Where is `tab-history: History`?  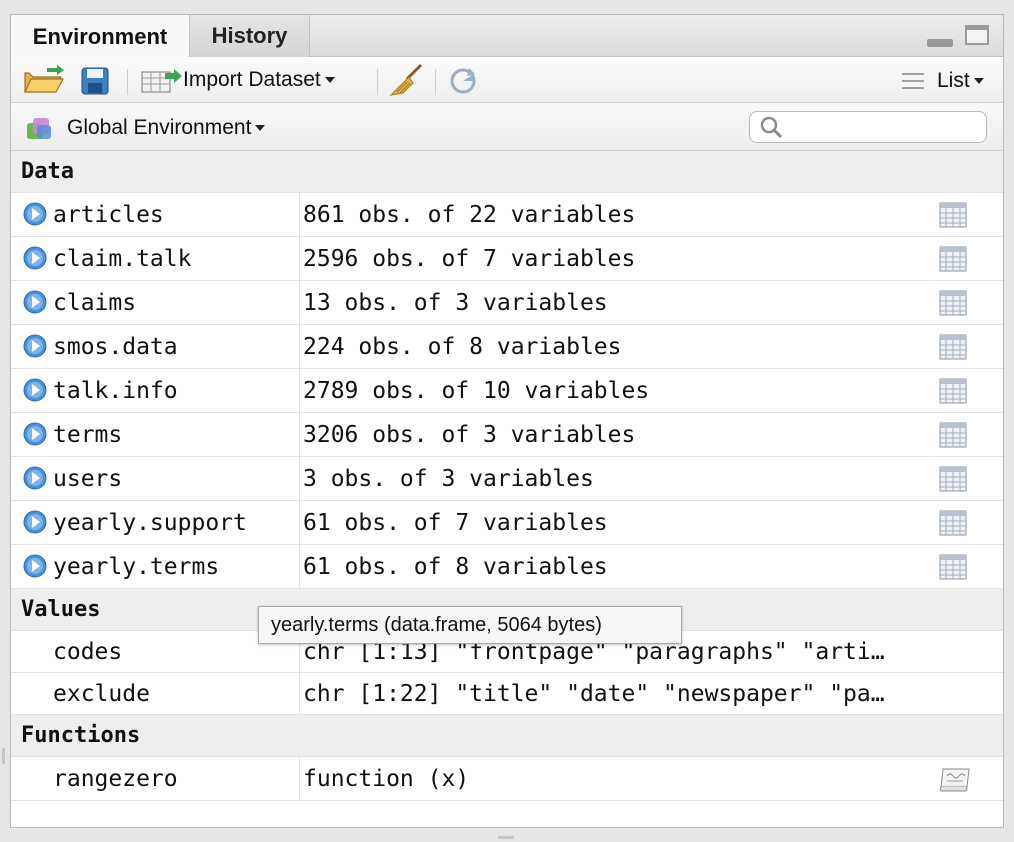 tab-history: History is located at coordinates (250, 36).